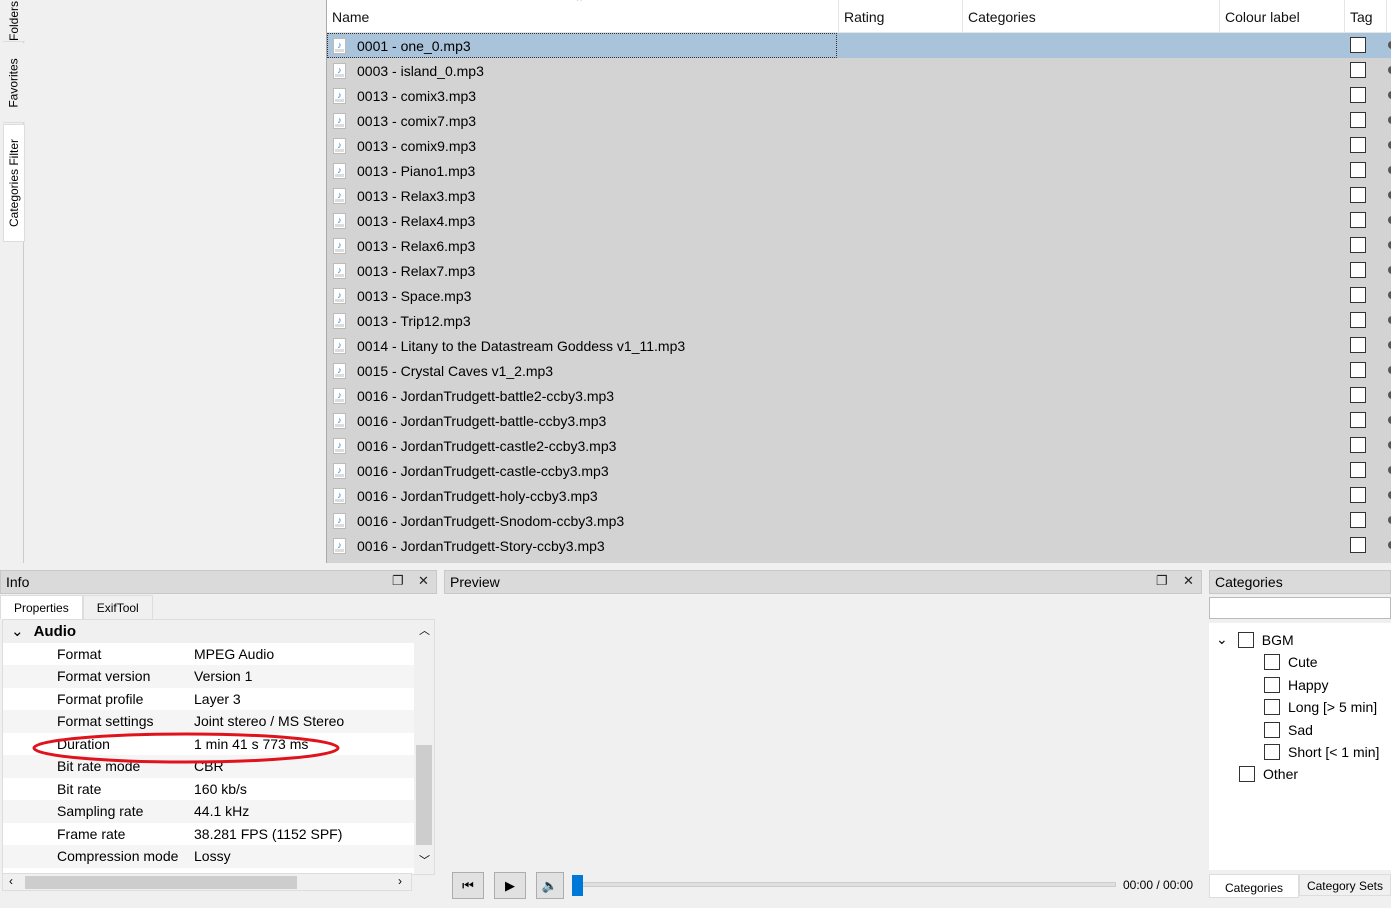 Image resolution: width=1391 pixels, height=908 pixels. Describe the element at coordinates (859, 95) in the screenshot. I see `file-row: ♪ 0013 - comix3.mp3` at that location.